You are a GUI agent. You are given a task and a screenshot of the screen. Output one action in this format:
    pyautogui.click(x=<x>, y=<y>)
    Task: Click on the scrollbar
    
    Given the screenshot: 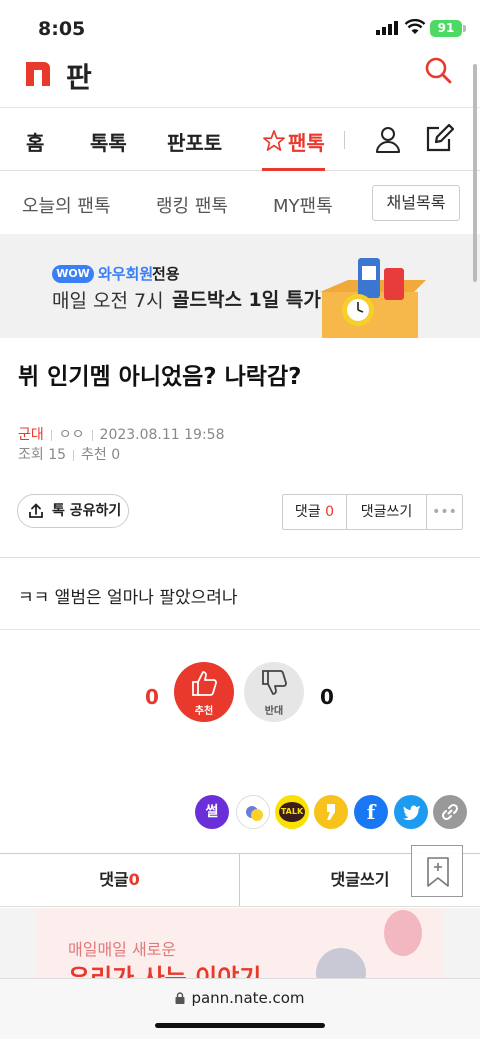 What is the action you would take?
    pyautogui.click(x=475, y=173)
    